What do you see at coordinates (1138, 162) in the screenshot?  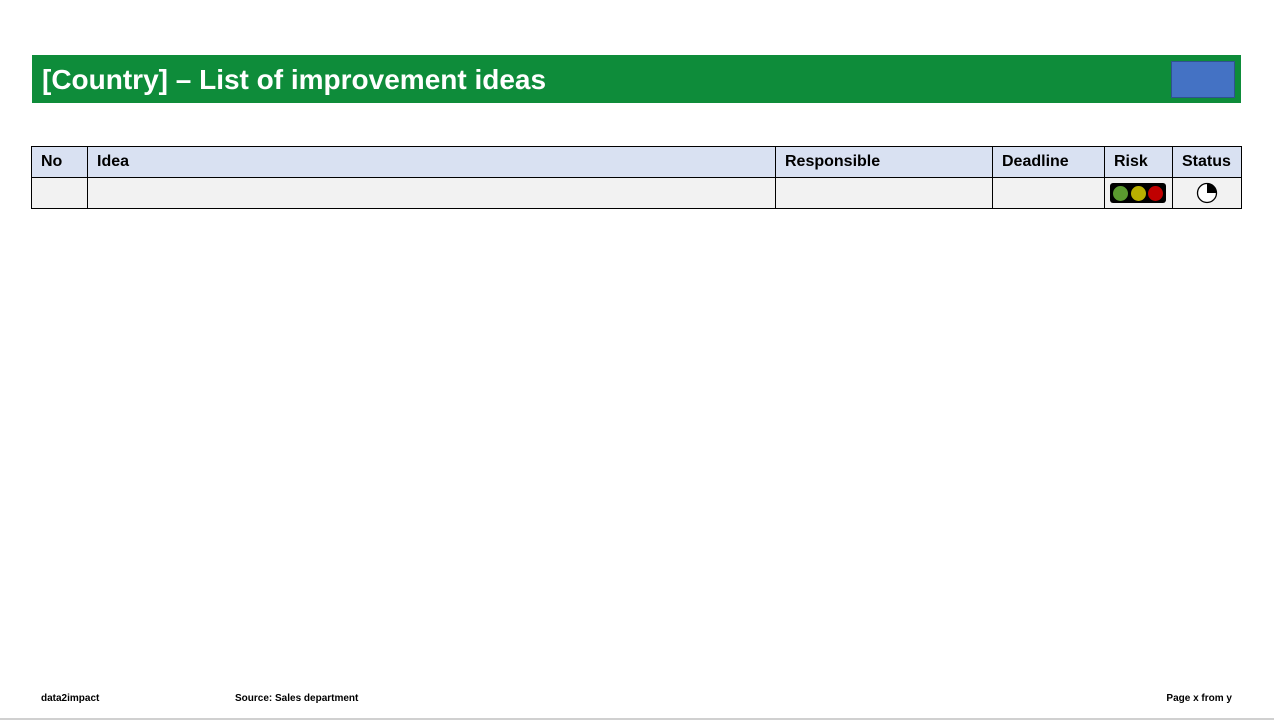 I see `column-header-risk: Risk` at bounding box center [1138, 162].